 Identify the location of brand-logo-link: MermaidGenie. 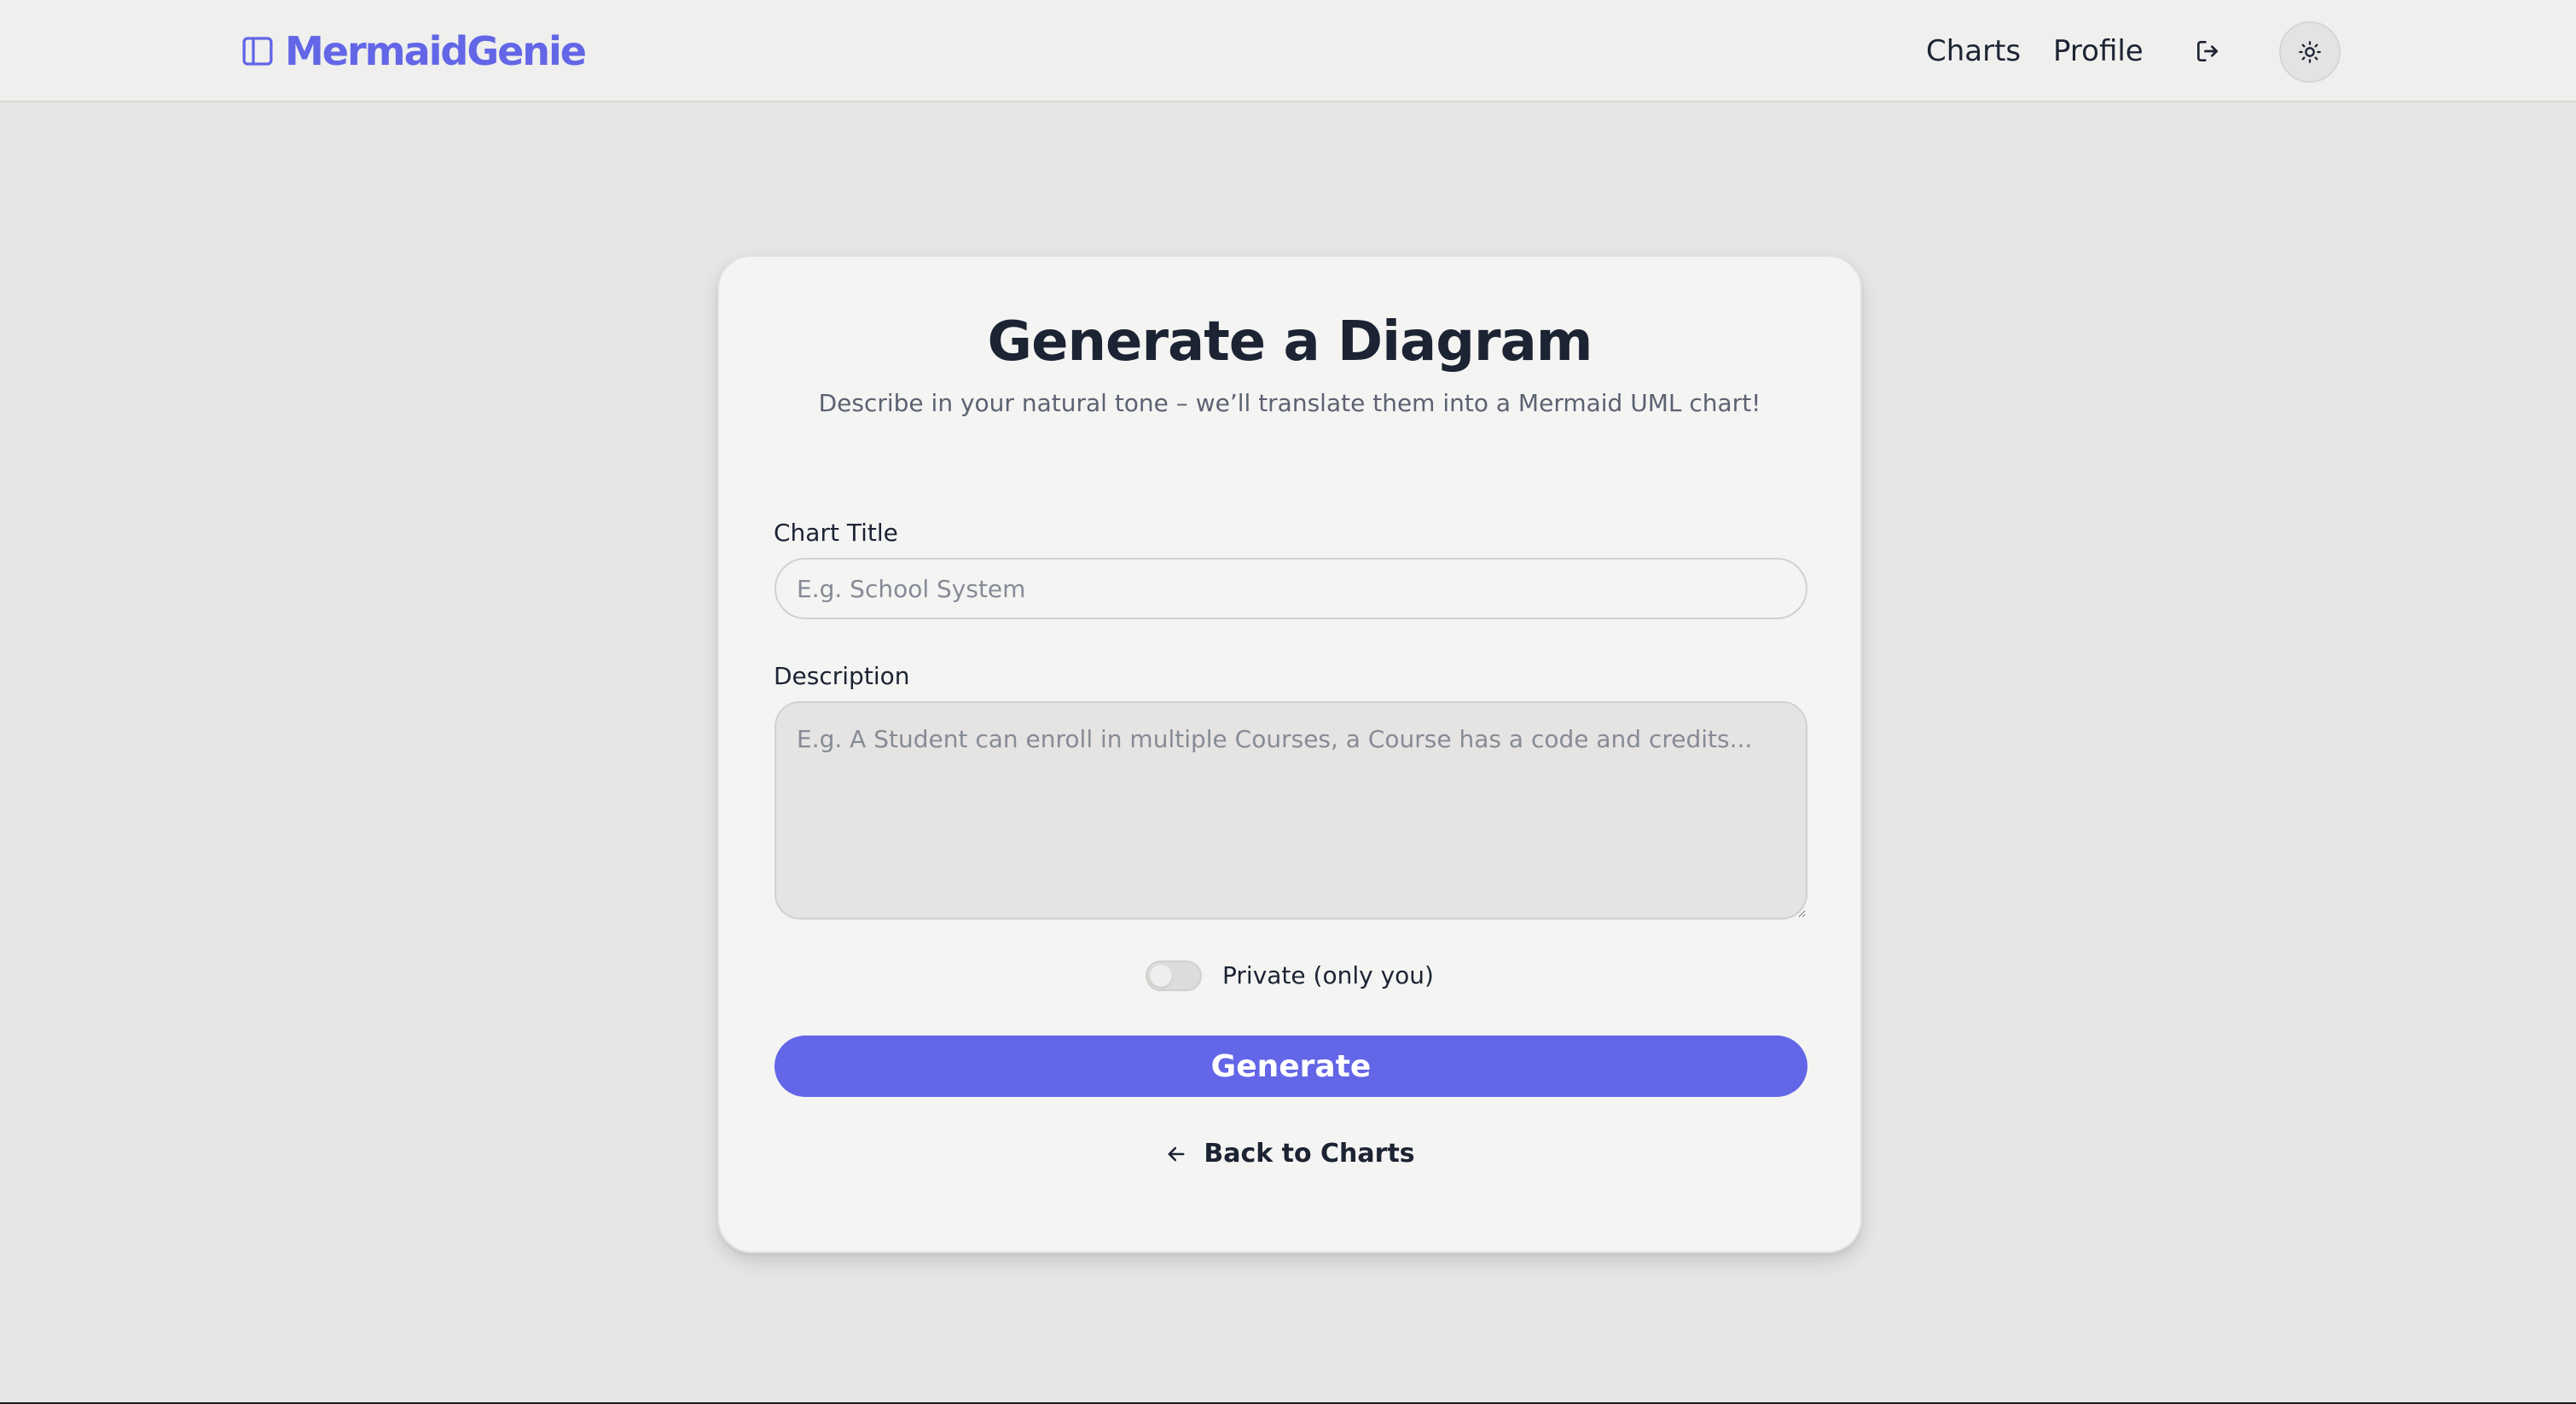
(414, 51).